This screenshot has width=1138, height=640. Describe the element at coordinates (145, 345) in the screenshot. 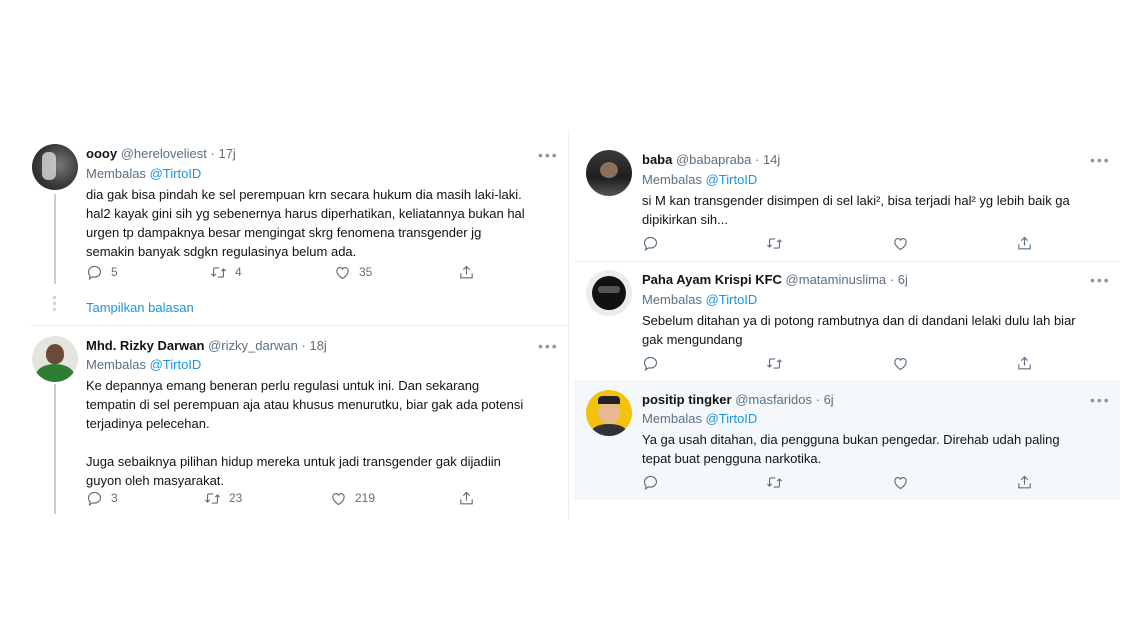

I see `display-name: Mhd. Rizky Darwan` at that location.